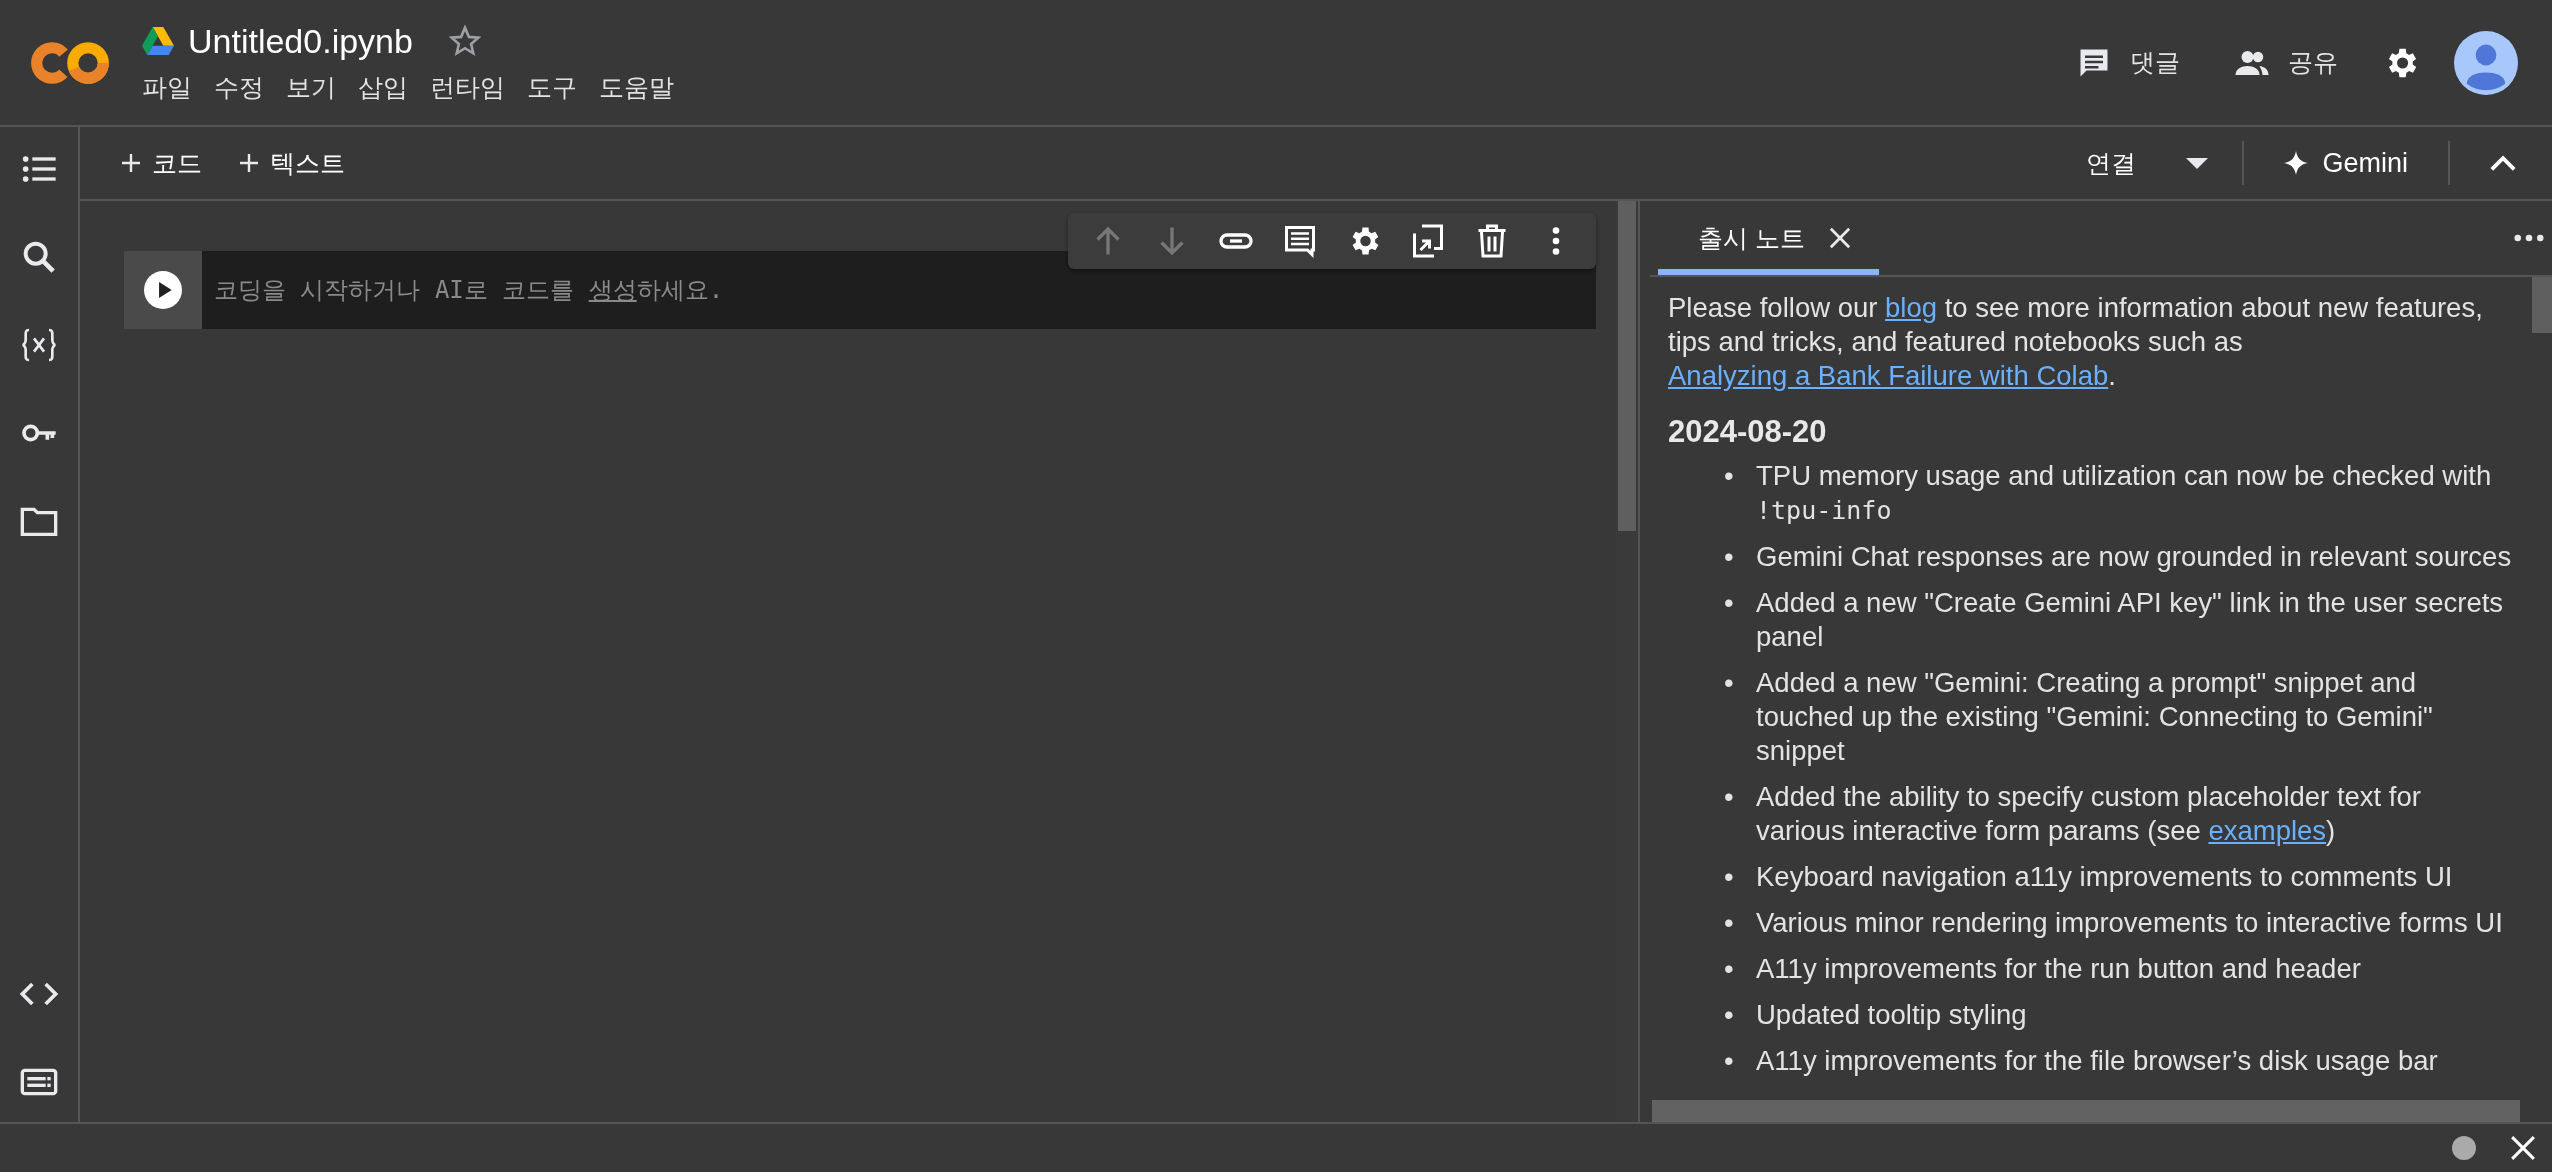 This screenshot has height=1172, width=2552. I want to click on menu-item: 도움말, so click(636, 87).